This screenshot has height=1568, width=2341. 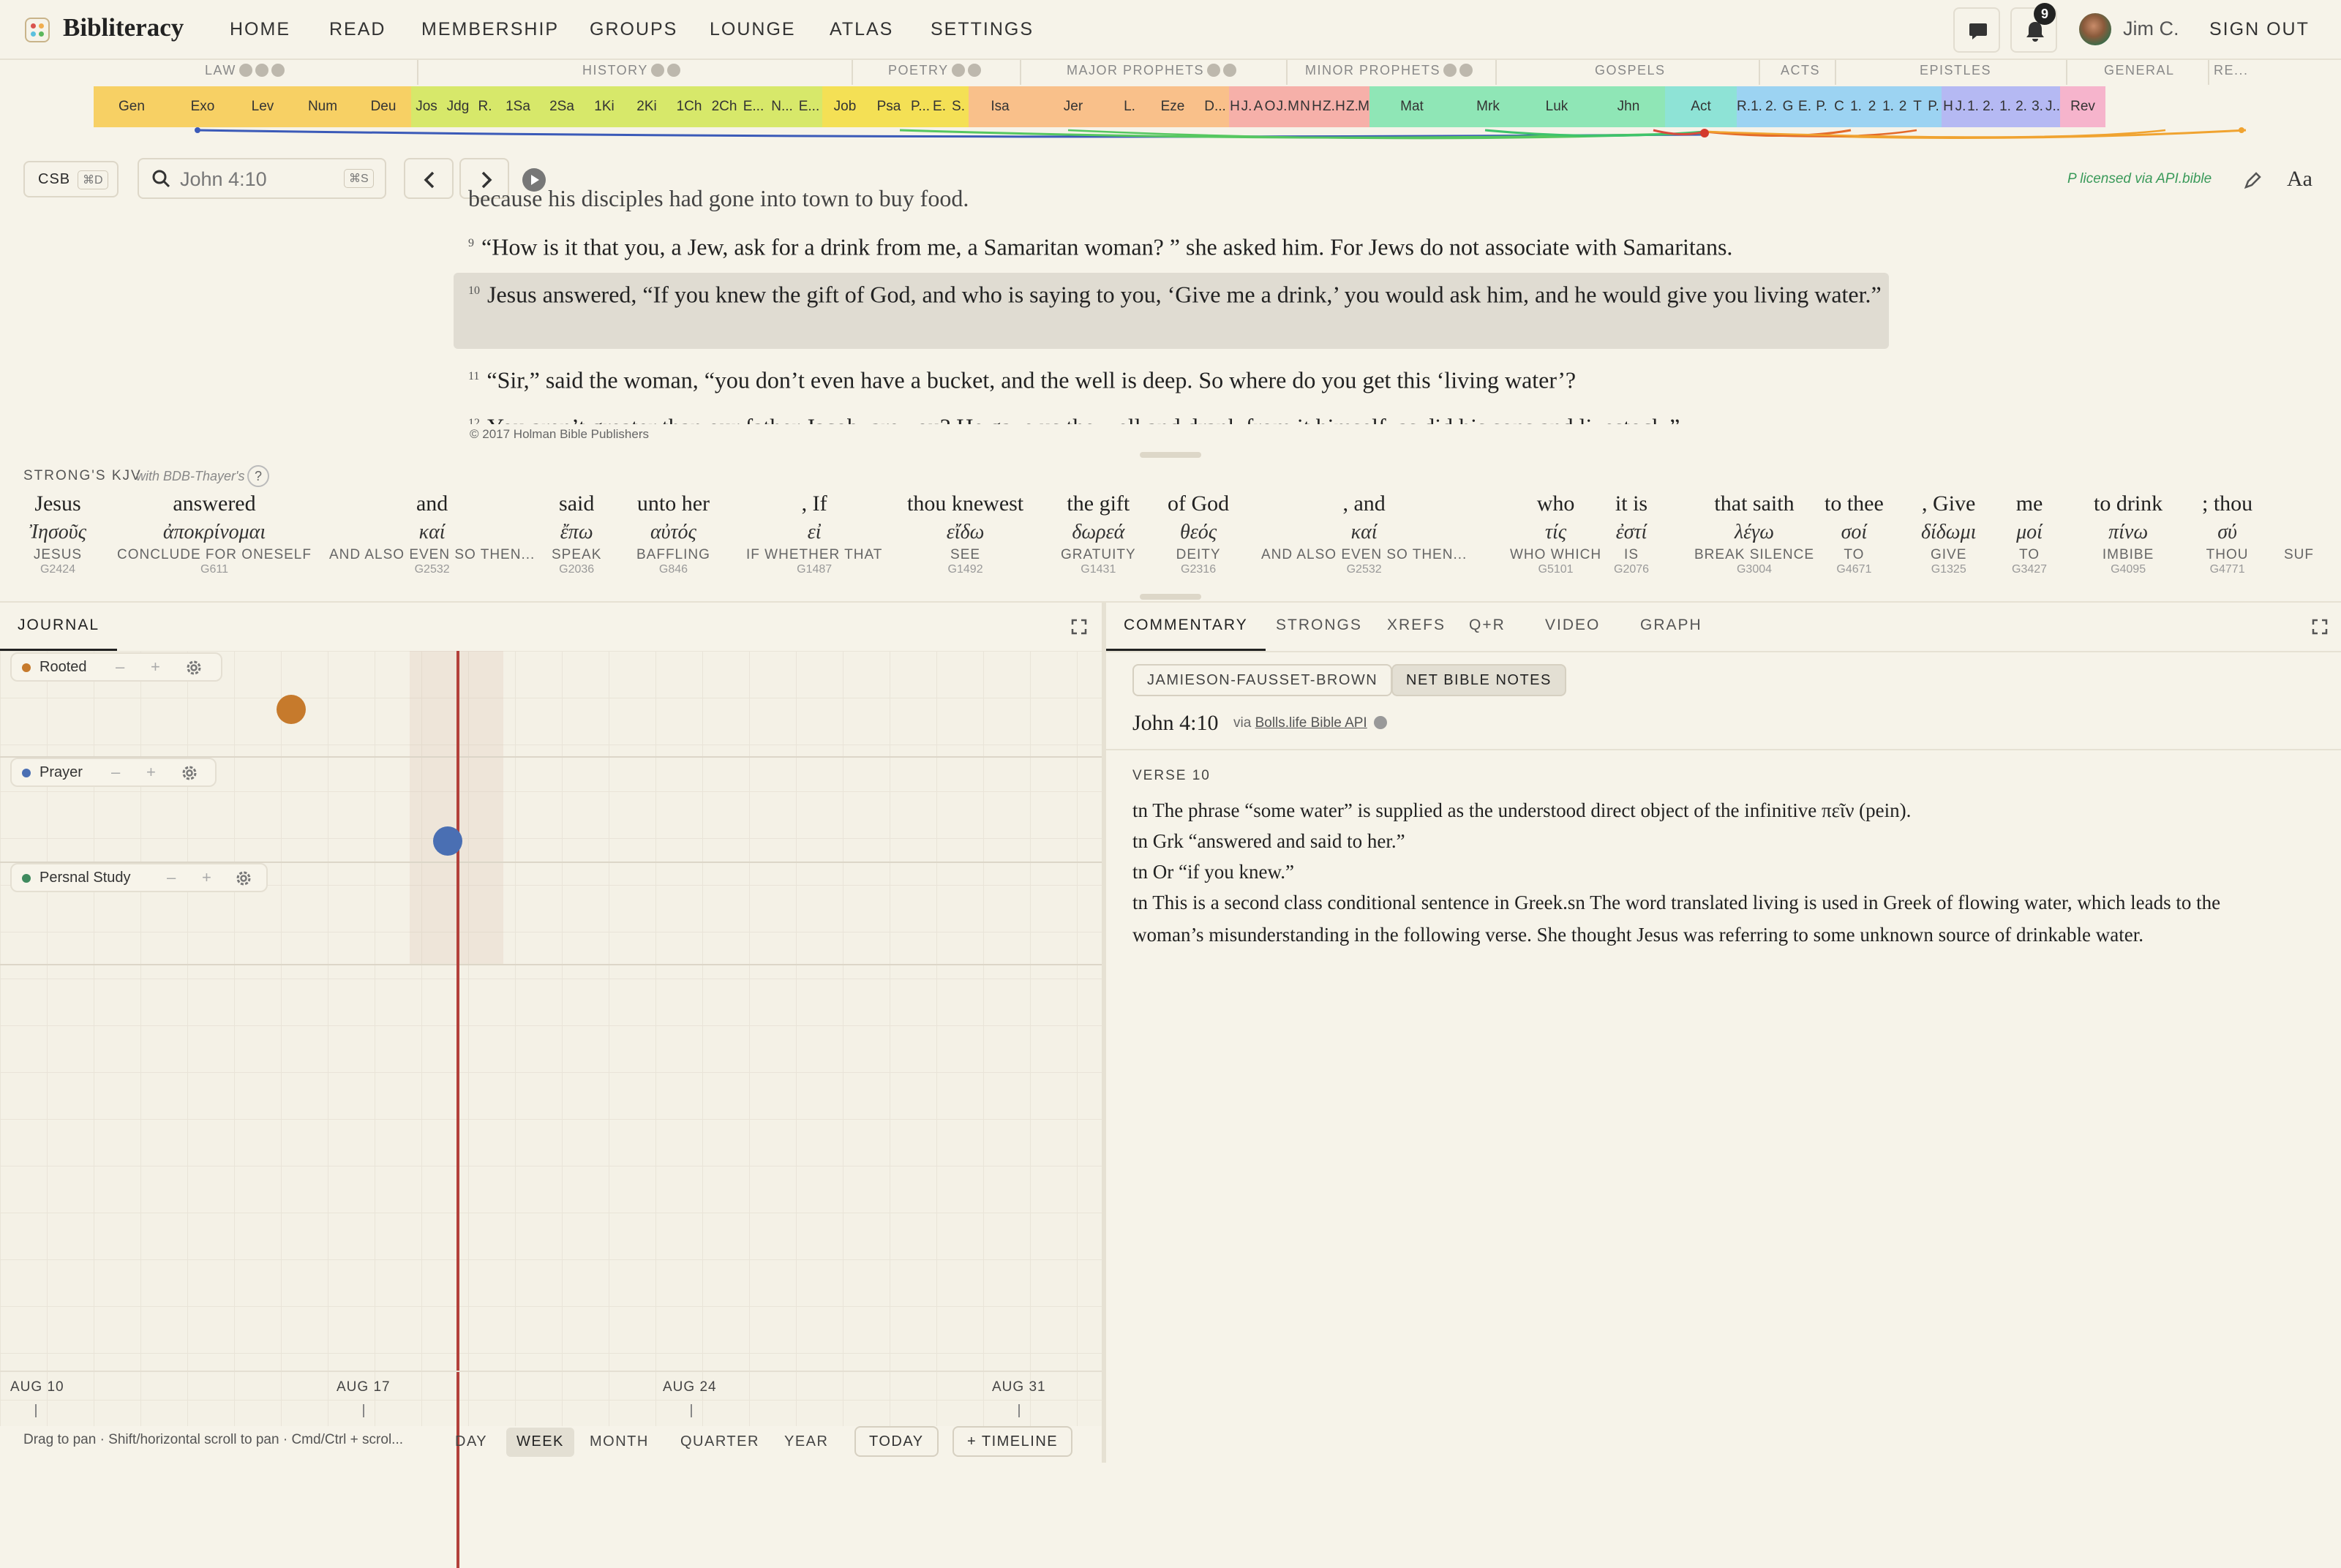 I want to click on strongs-word: thou knewest εἴδω SEE G1492, so click(x=965, y=533).